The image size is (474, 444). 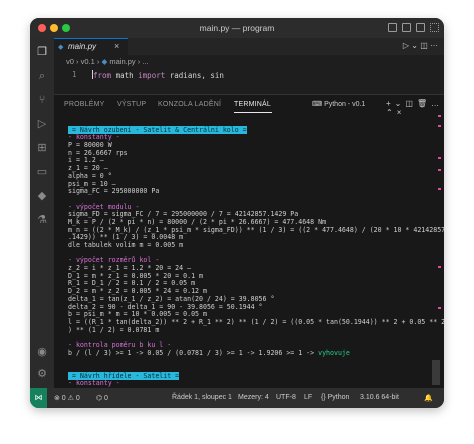 What do you see at coordinates (248, 168) in the screenshot?
I see `terminal-line: z_1 = 20 —` at bounding box center [248, 168].